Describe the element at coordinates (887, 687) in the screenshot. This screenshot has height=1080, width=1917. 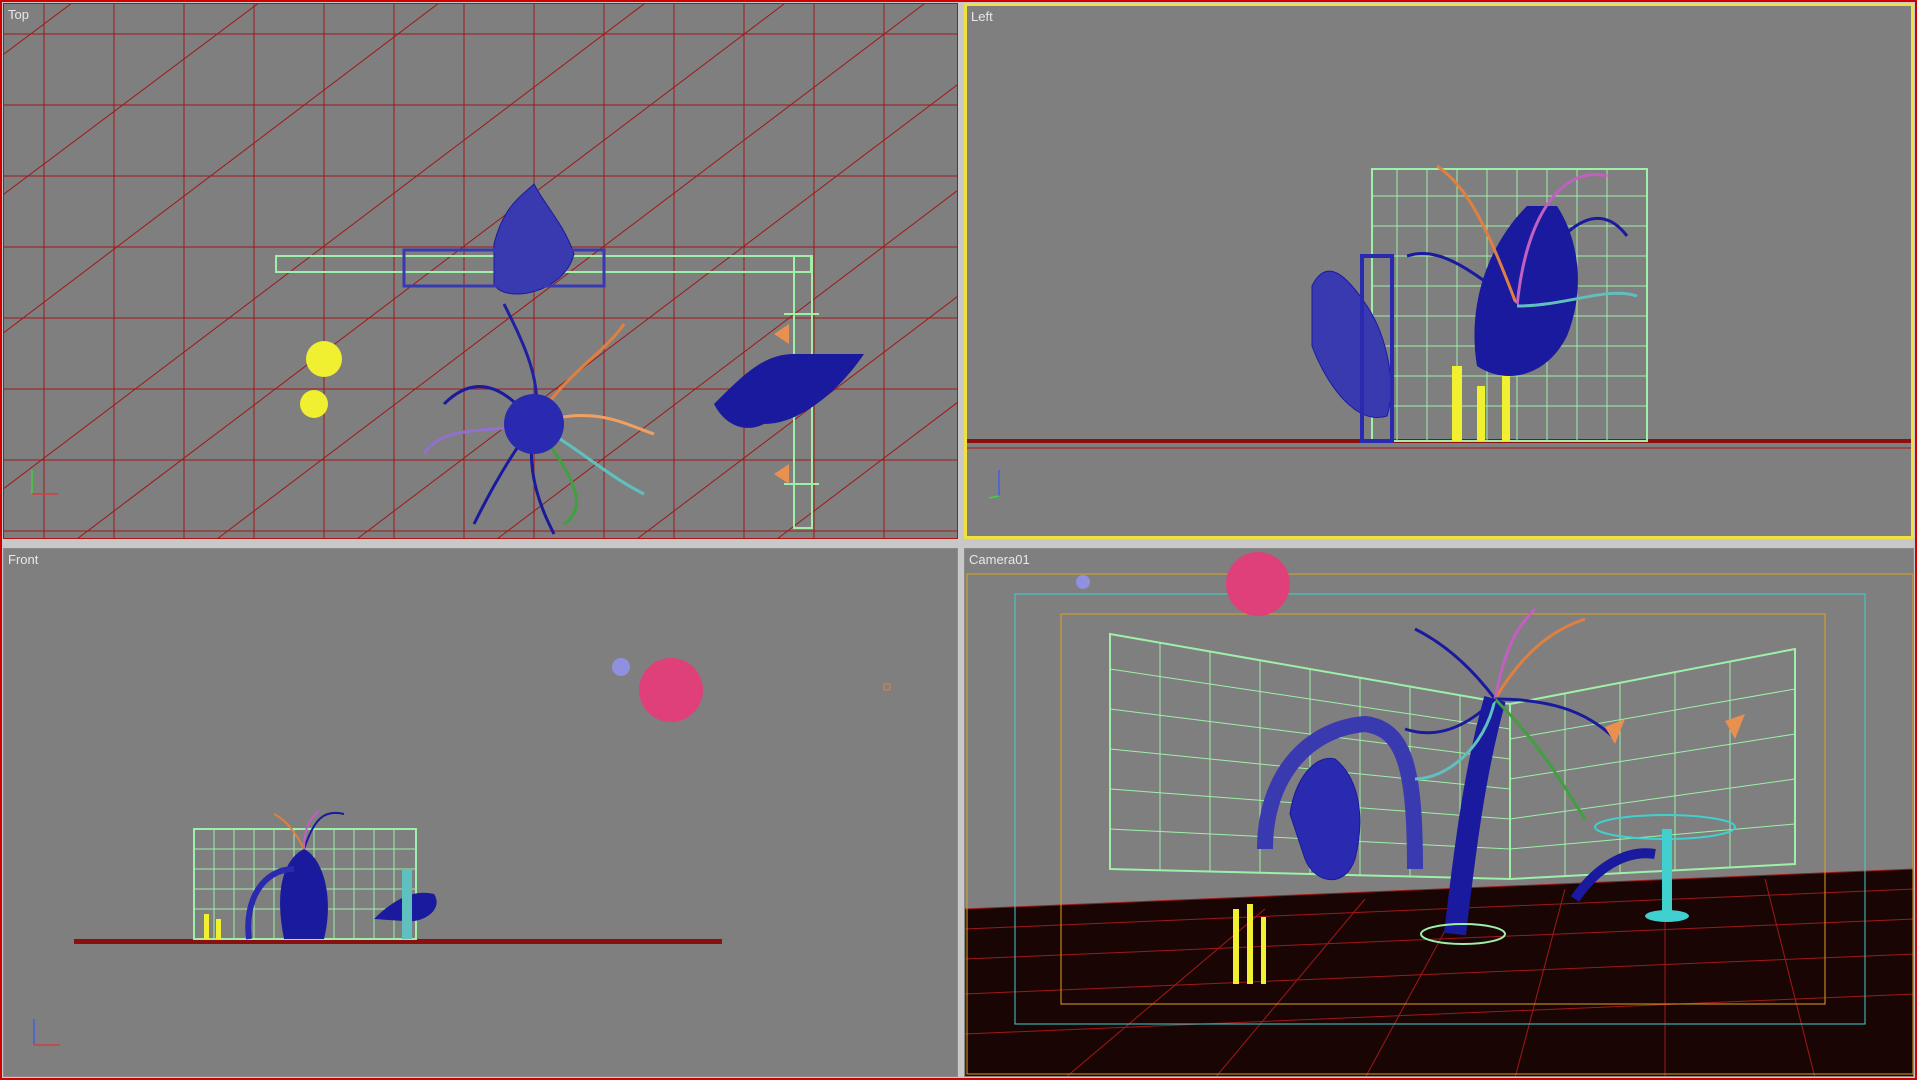
I see `front-small-marker` at that location.